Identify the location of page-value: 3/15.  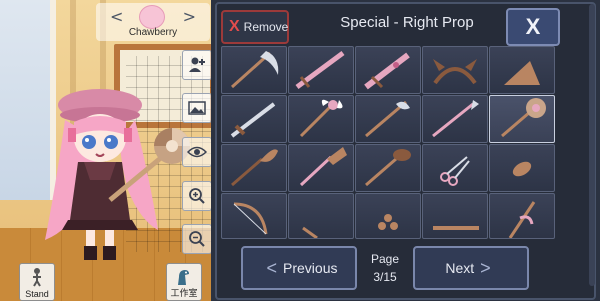
(385, 277).